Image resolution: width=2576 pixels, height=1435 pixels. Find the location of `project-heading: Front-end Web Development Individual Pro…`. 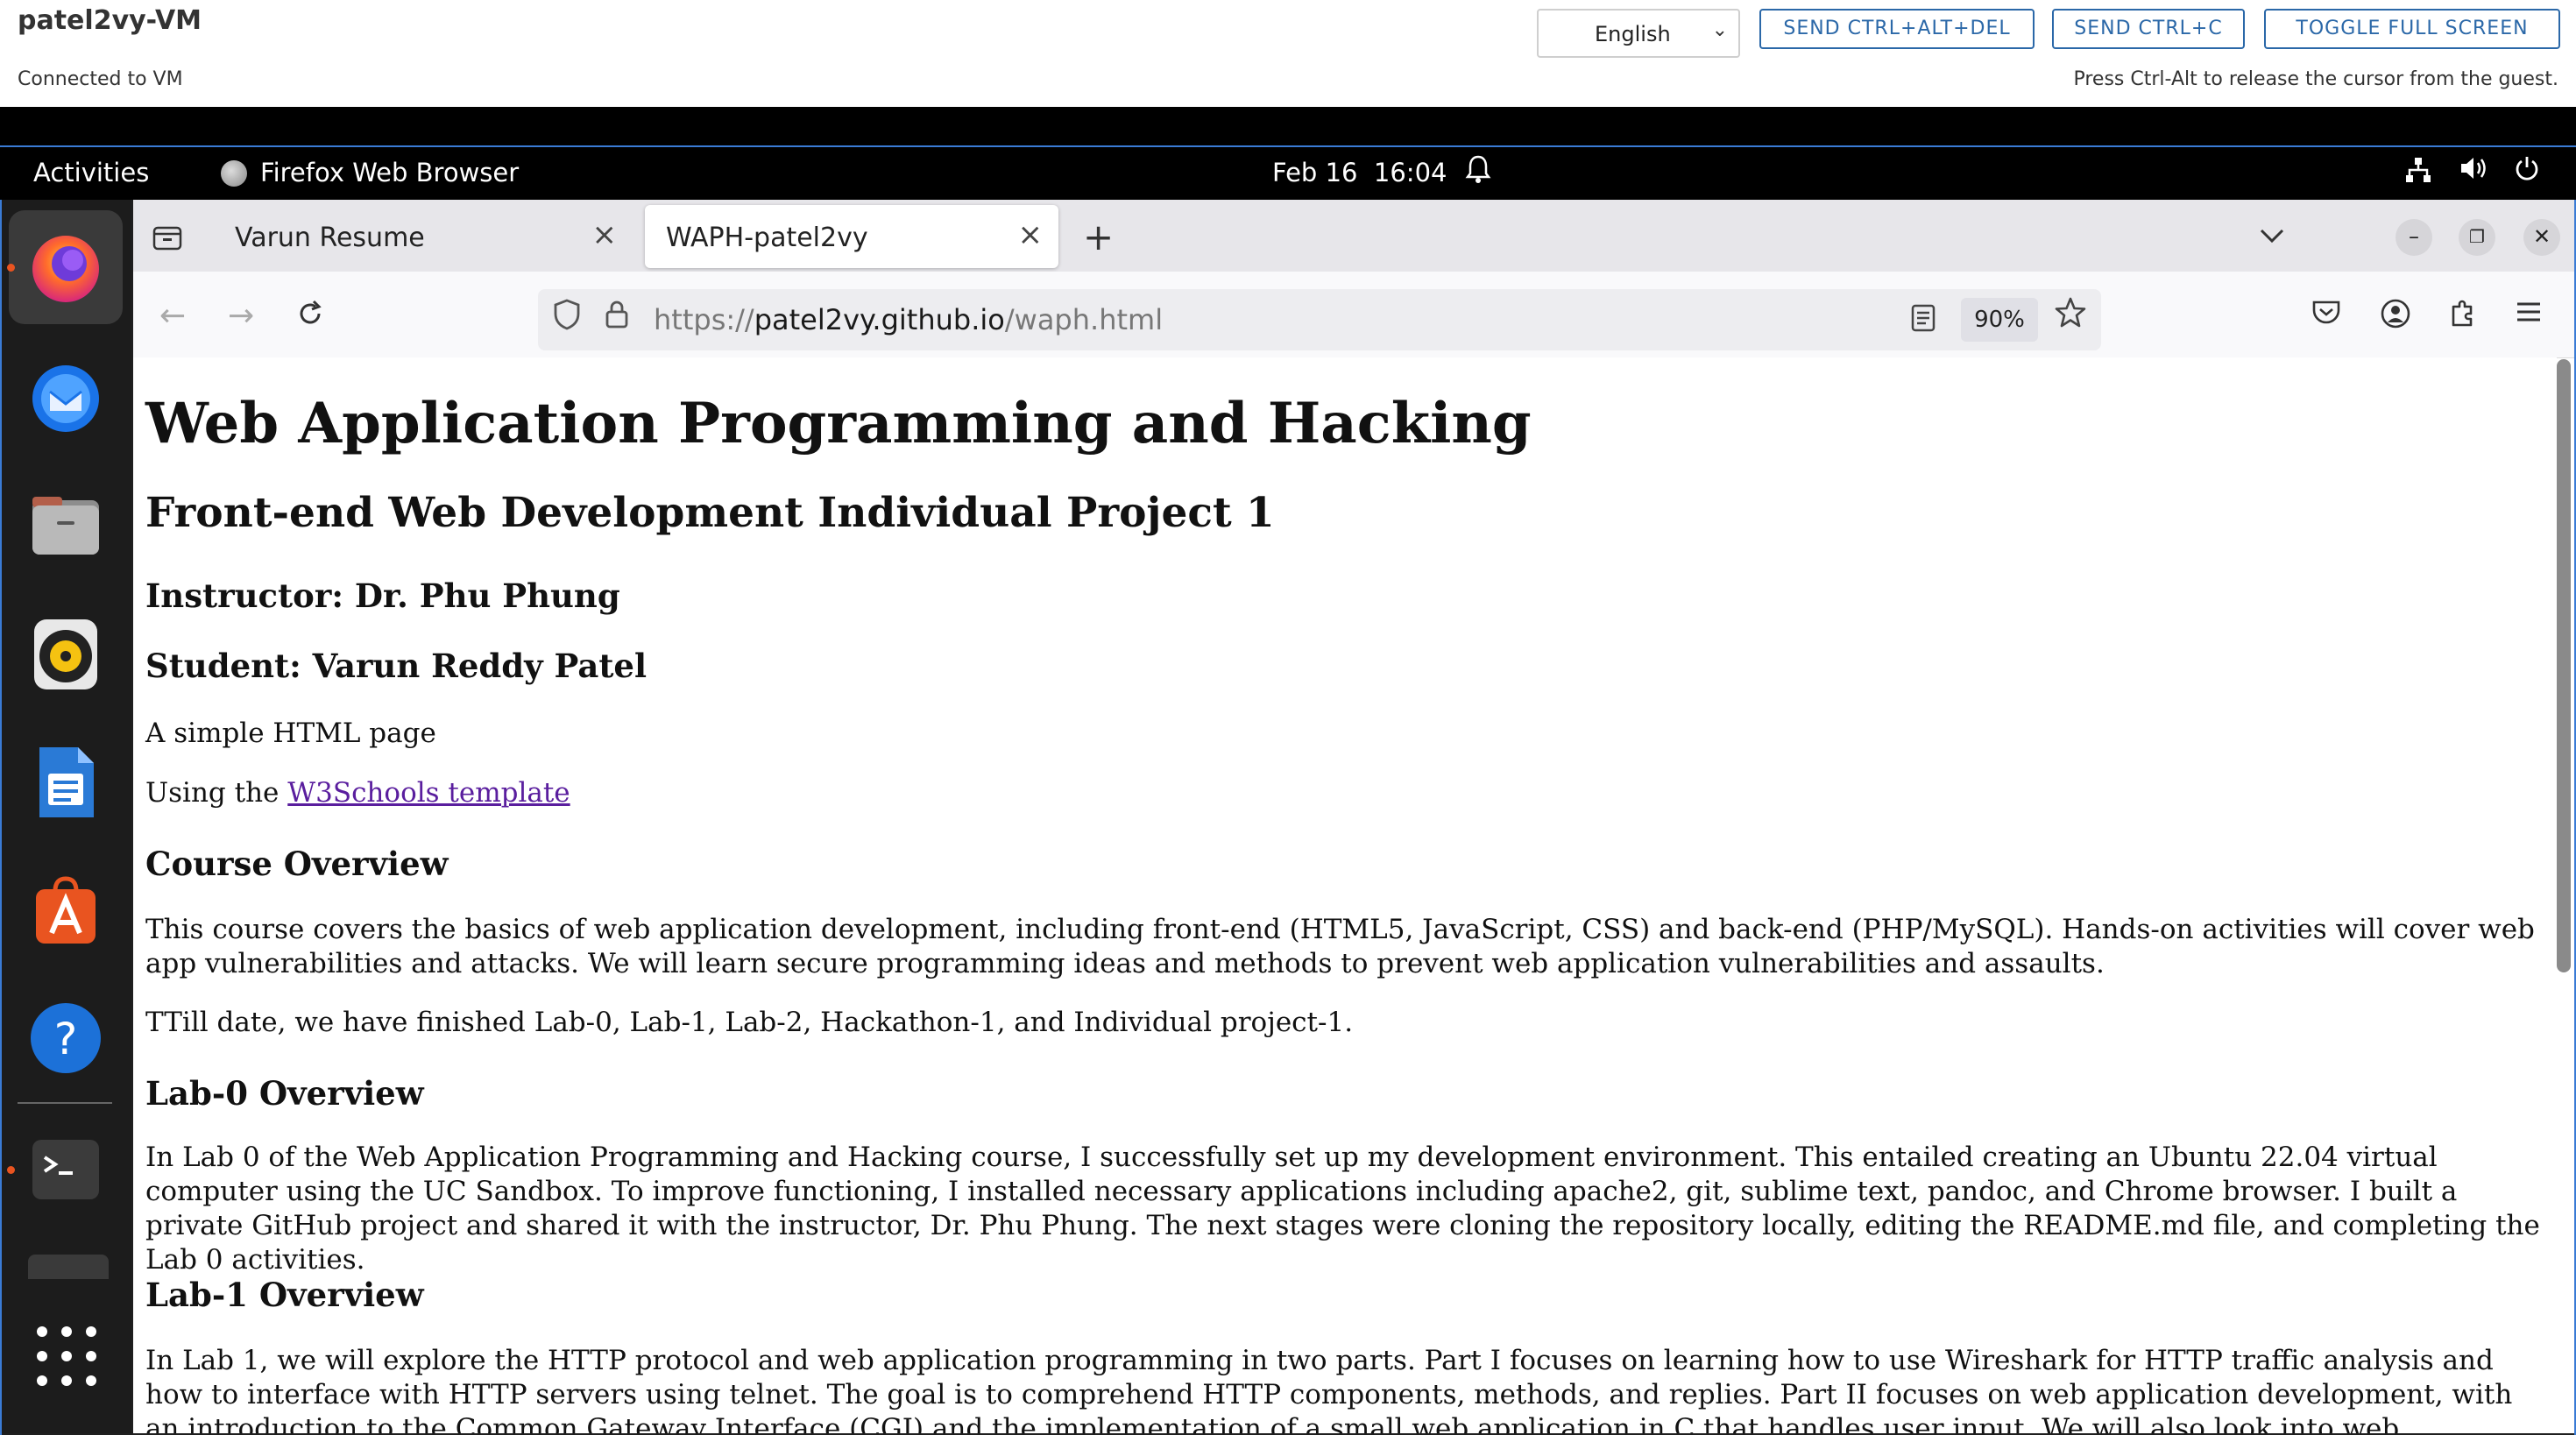

project-heading: Front-end Web Development Individual Pro… is located at coordinates (710, 513).